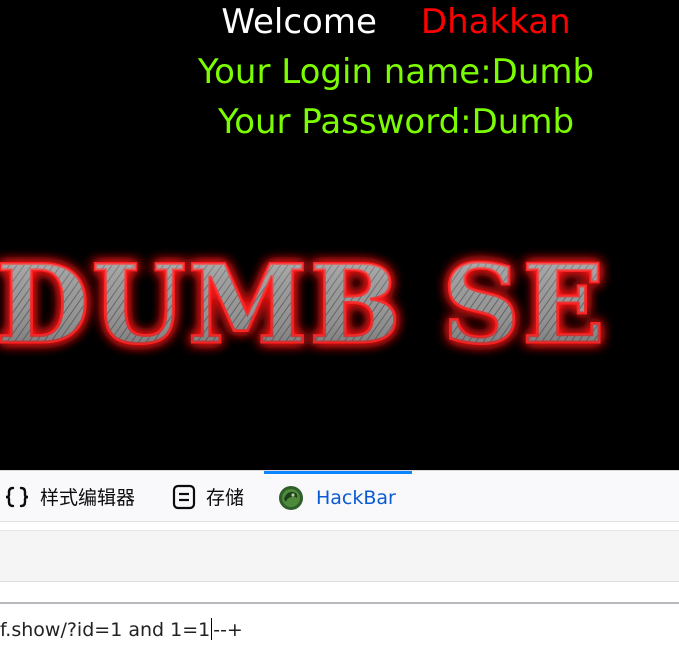 The image size is (679, 648). I want to click on tab-style-editor-label: 样式编辑器, so click(88, 498).